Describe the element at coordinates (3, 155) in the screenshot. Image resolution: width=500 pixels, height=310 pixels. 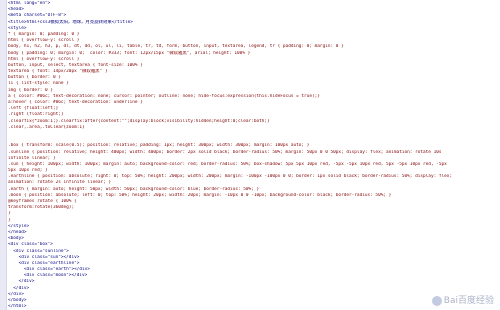
I see `editor-gutter` at that location.